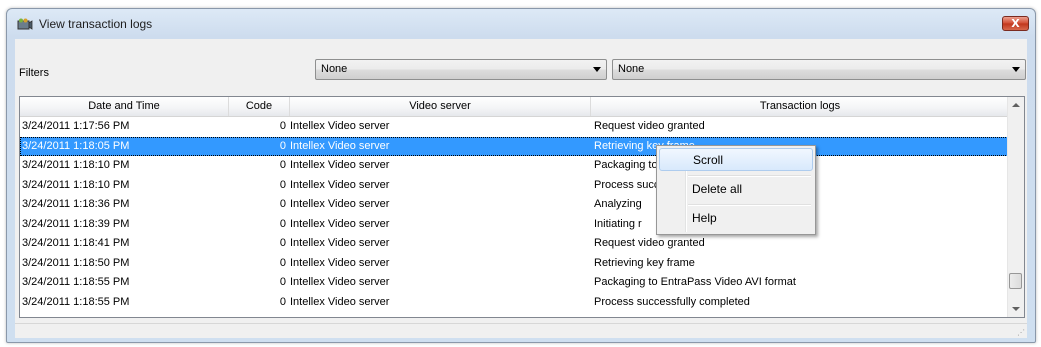 The height and width of the screenshot is (347, 1041). Describe the element at coordinates (717, 189) in the screenshot. I see `menu-item-label: Delete all` at that location.